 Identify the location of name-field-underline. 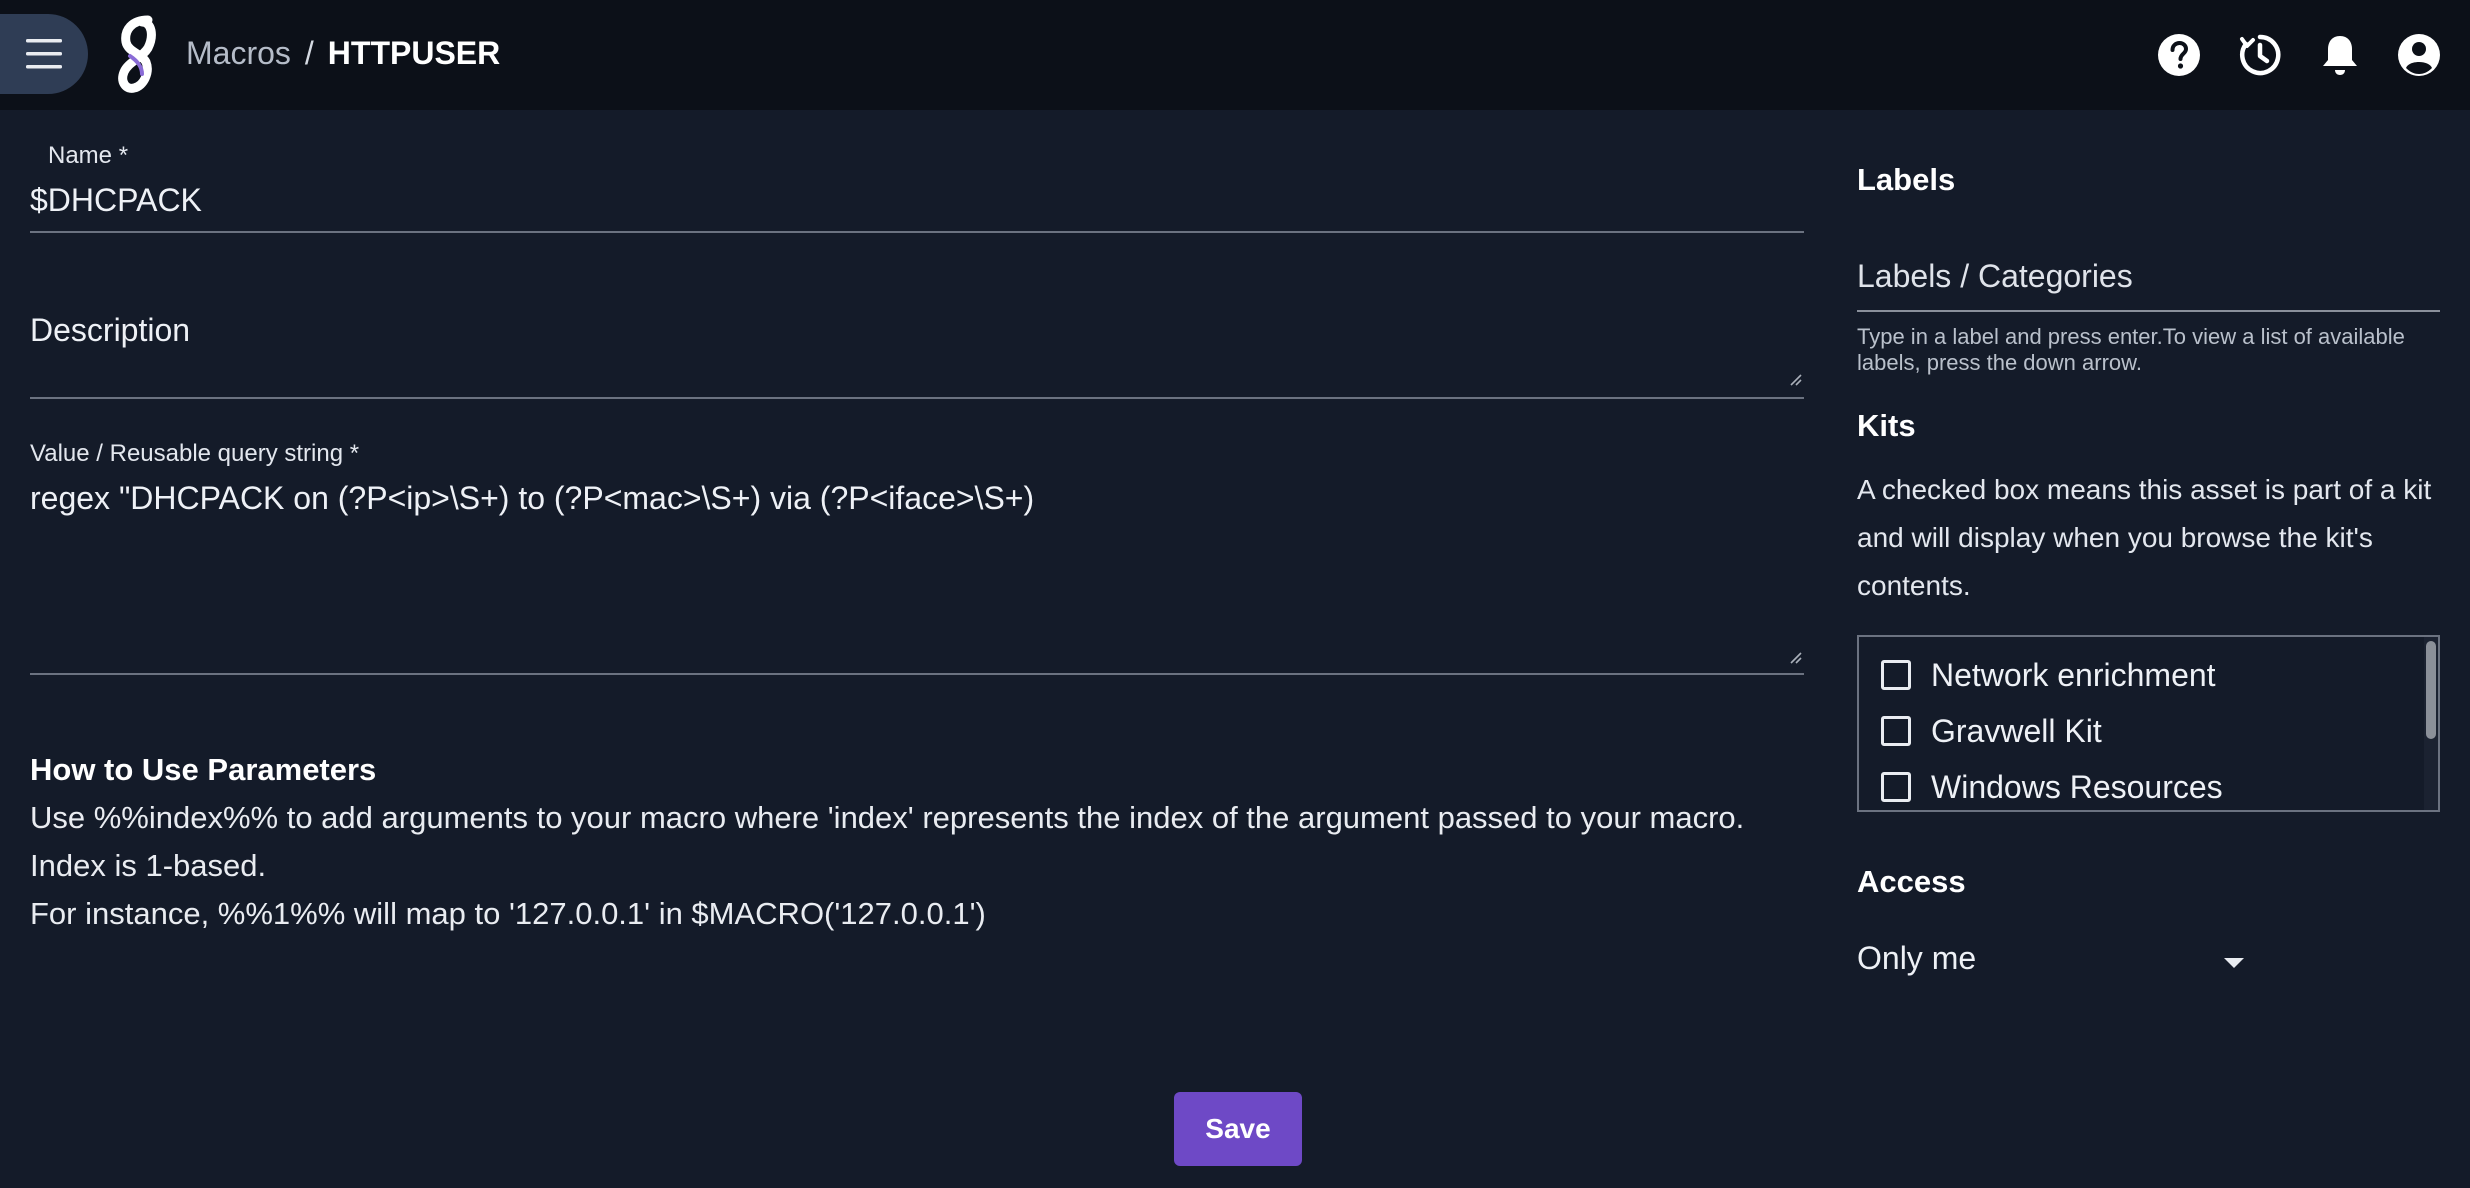
(917, 232).